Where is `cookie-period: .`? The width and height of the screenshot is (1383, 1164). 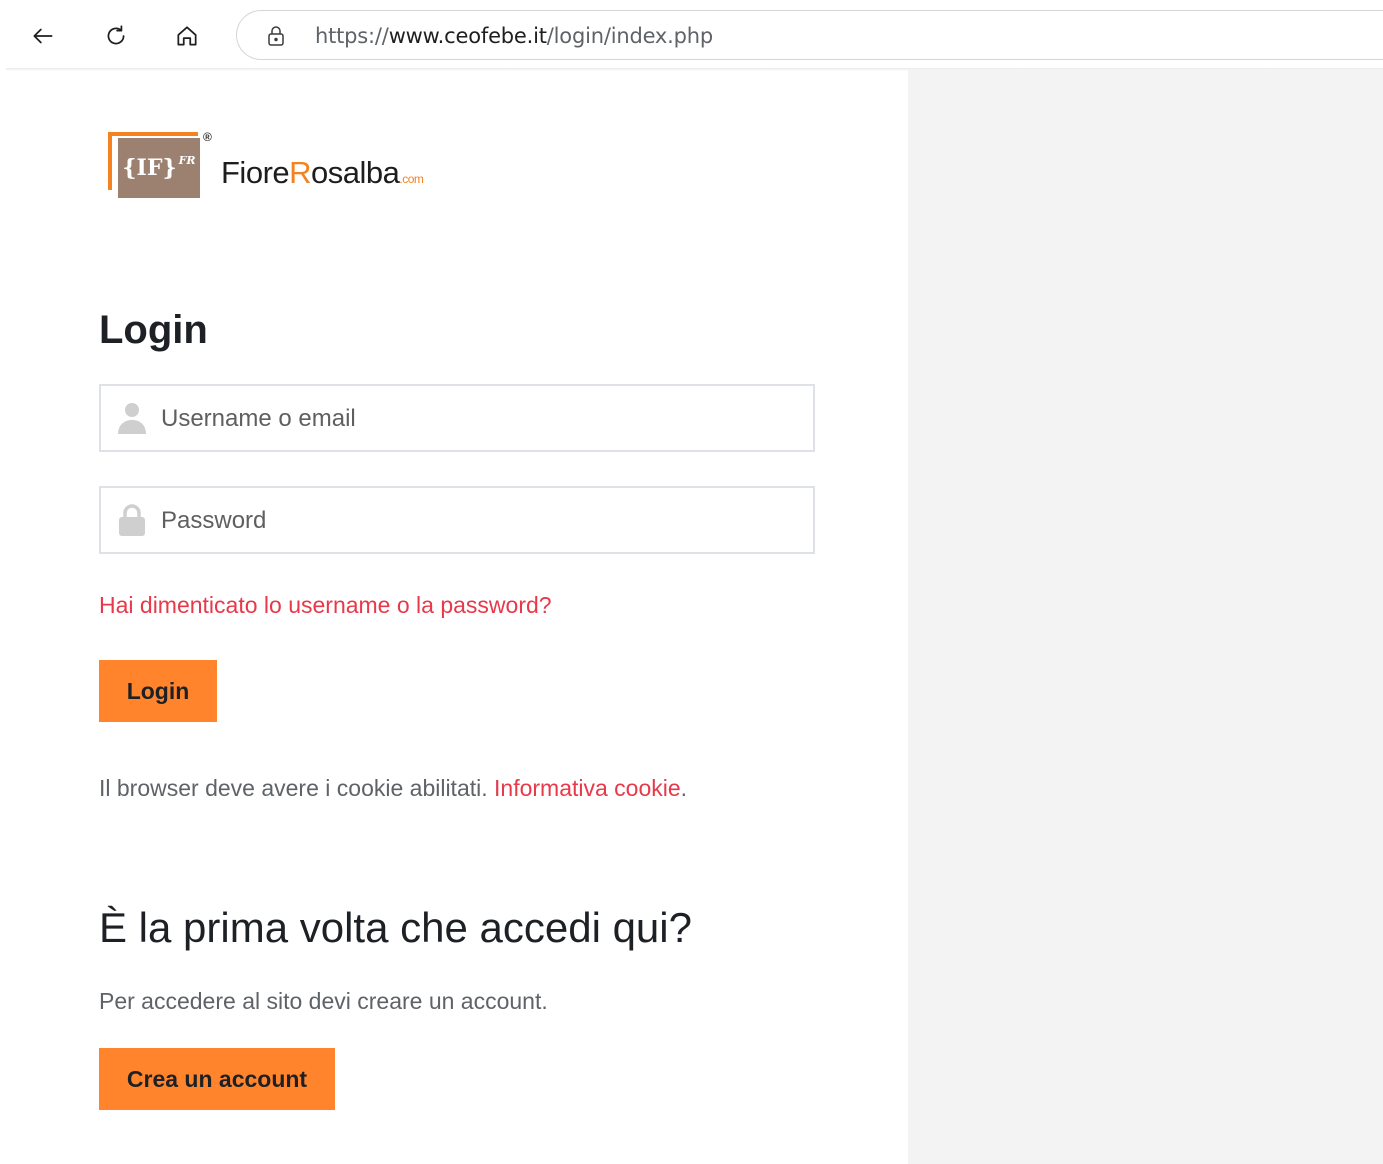
cookie-period: . is located at coordinates (684, 788).